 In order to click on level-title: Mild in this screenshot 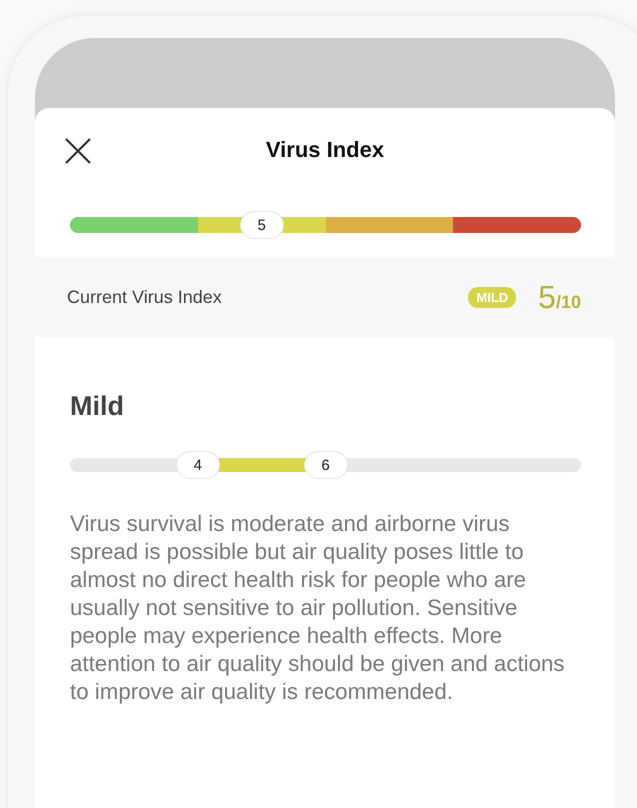, I will do `click(97, 406)`.